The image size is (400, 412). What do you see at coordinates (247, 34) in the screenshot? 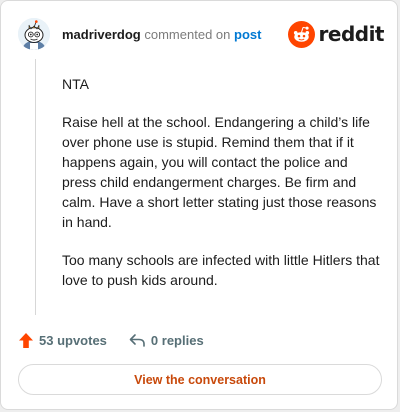
I see `post-link: post` at bounding box center [247, 34].